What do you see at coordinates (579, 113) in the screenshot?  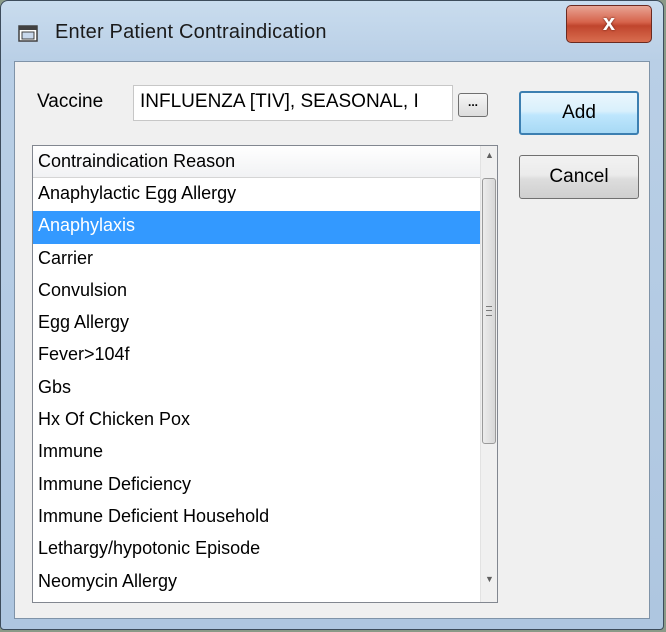 I see `add-button: Add` at bounding box center [579, 113].